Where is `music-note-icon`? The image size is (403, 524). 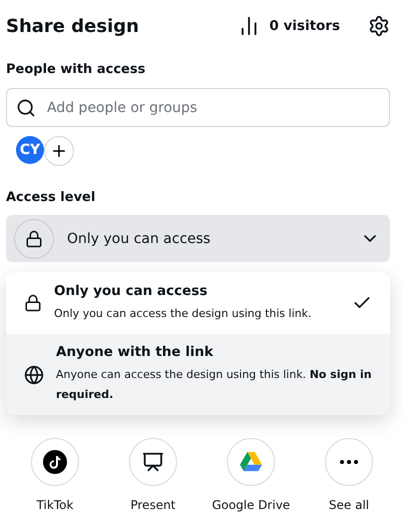 music-note-icon is located at coordinates (55, 462).